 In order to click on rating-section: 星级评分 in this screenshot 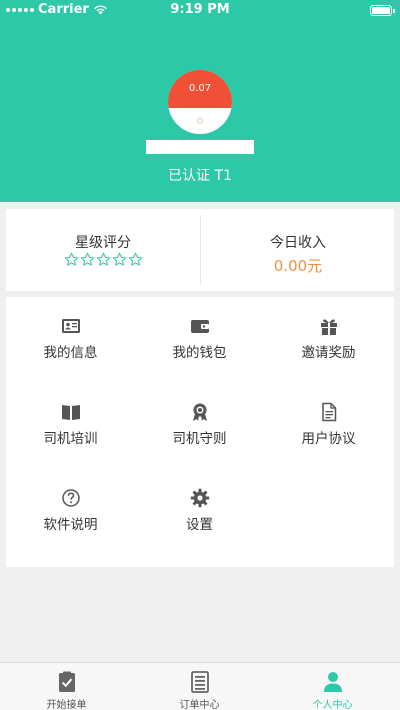, I will do `click(103, 250)`.